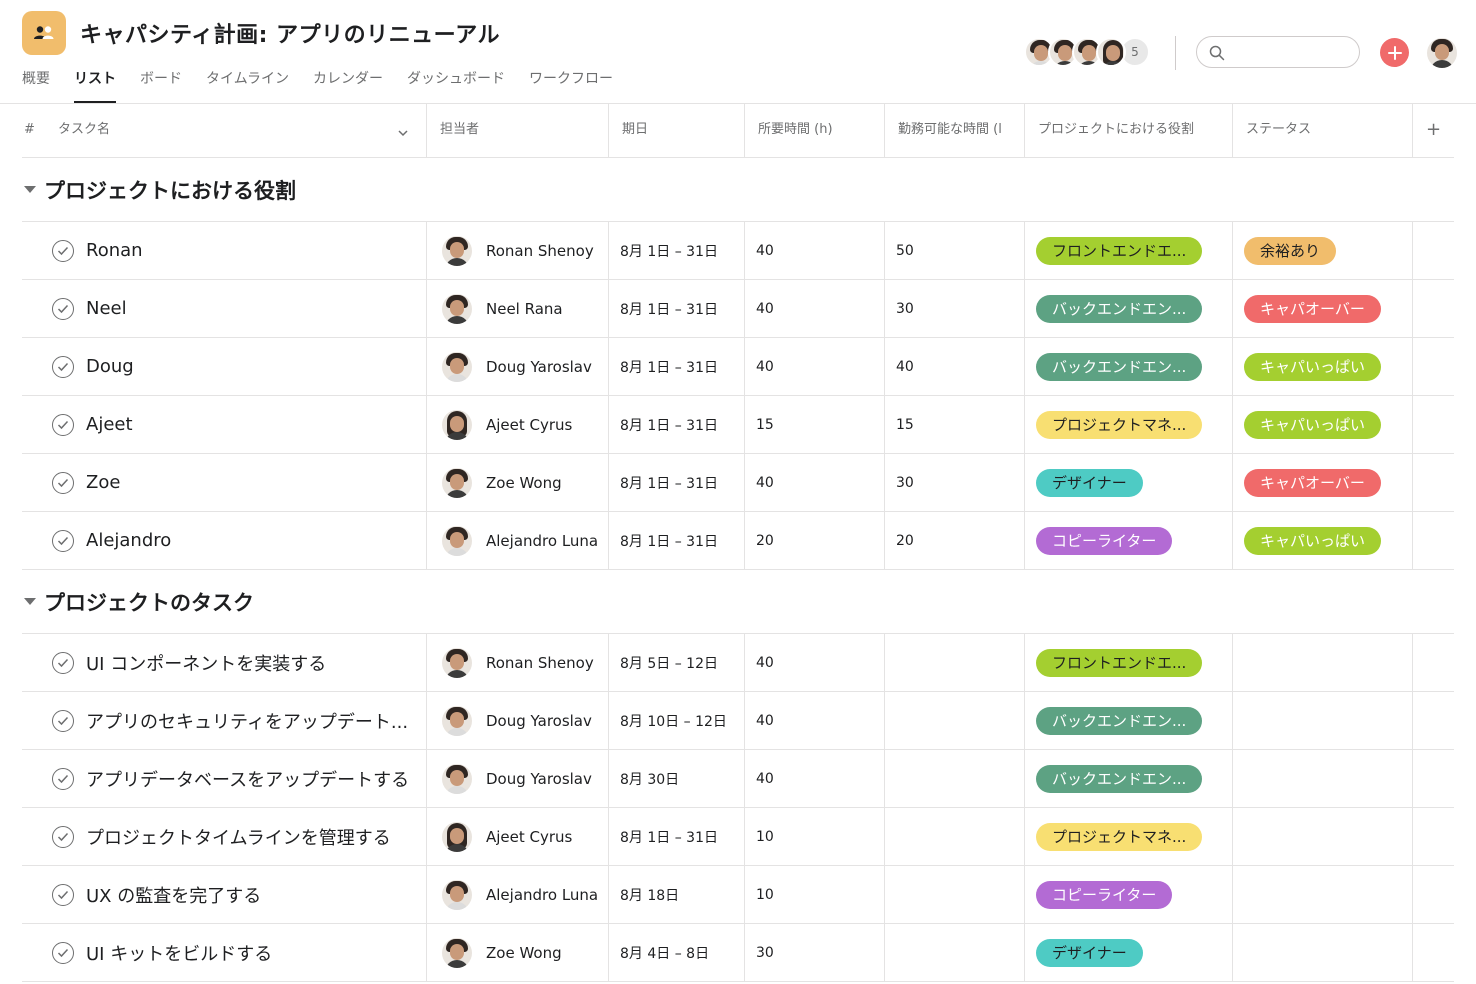 The width and height of the screenshot is (1476, 984). What do you see at coordinates (816, 424) in the screenshot?
I see `hours-cell: 15` at bounding box center [816, 424].